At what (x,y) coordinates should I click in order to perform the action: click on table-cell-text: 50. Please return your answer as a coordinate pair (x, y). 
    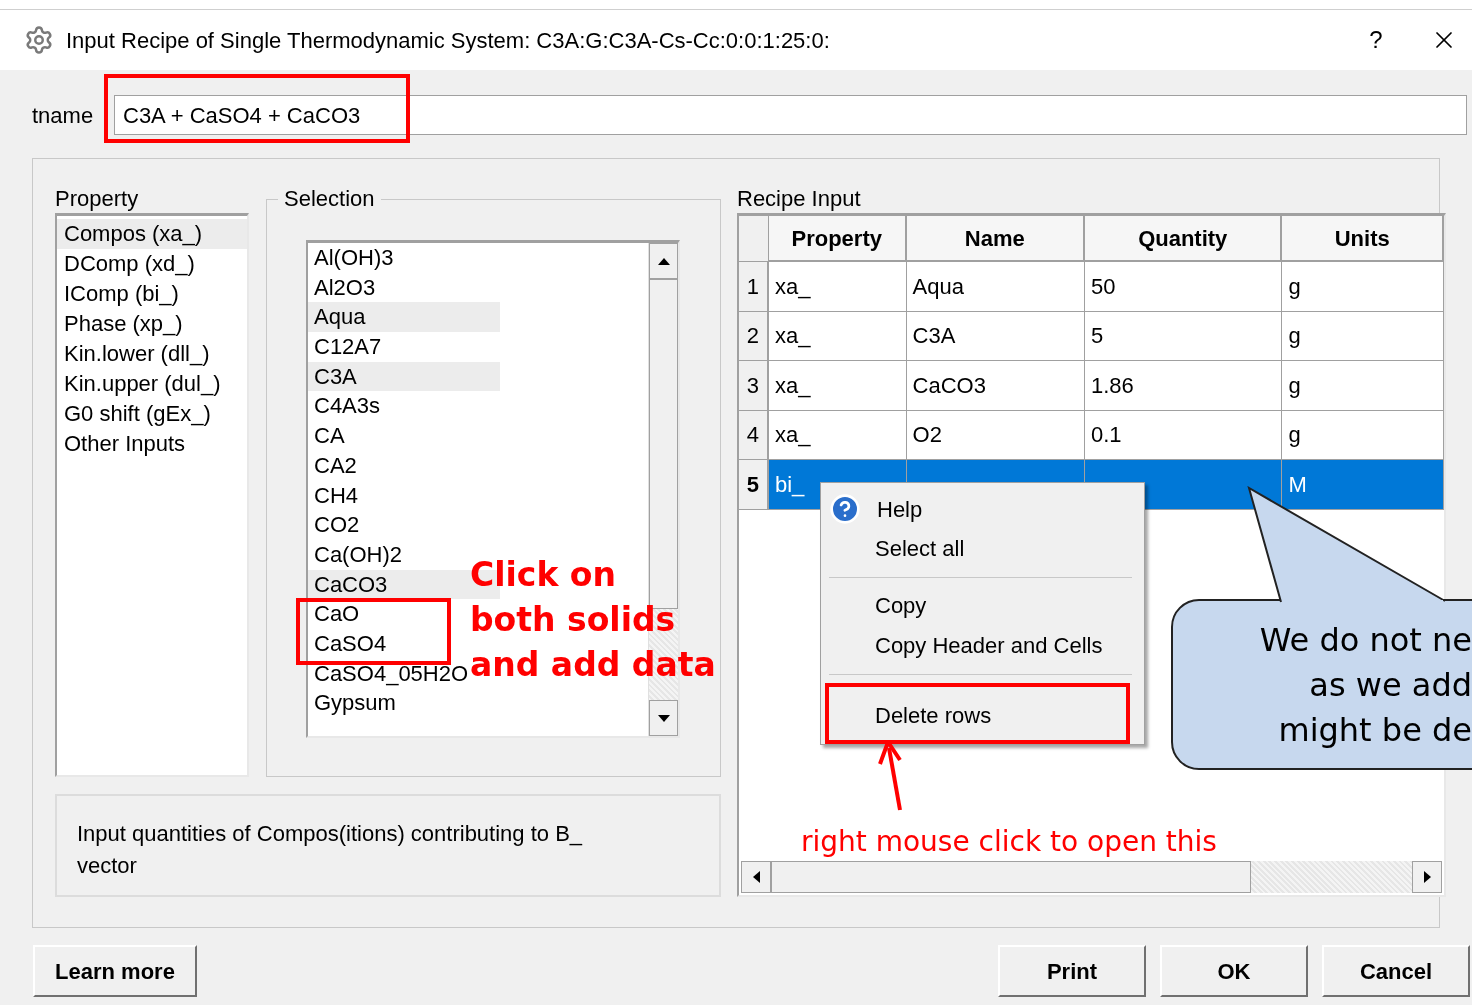
    Looking at the image, I should click on (1103, 286).